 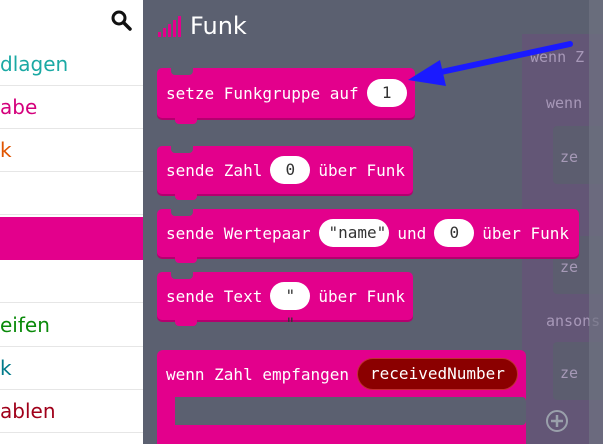 I want to click on category-radio-selected, so click(x=71, y=238).